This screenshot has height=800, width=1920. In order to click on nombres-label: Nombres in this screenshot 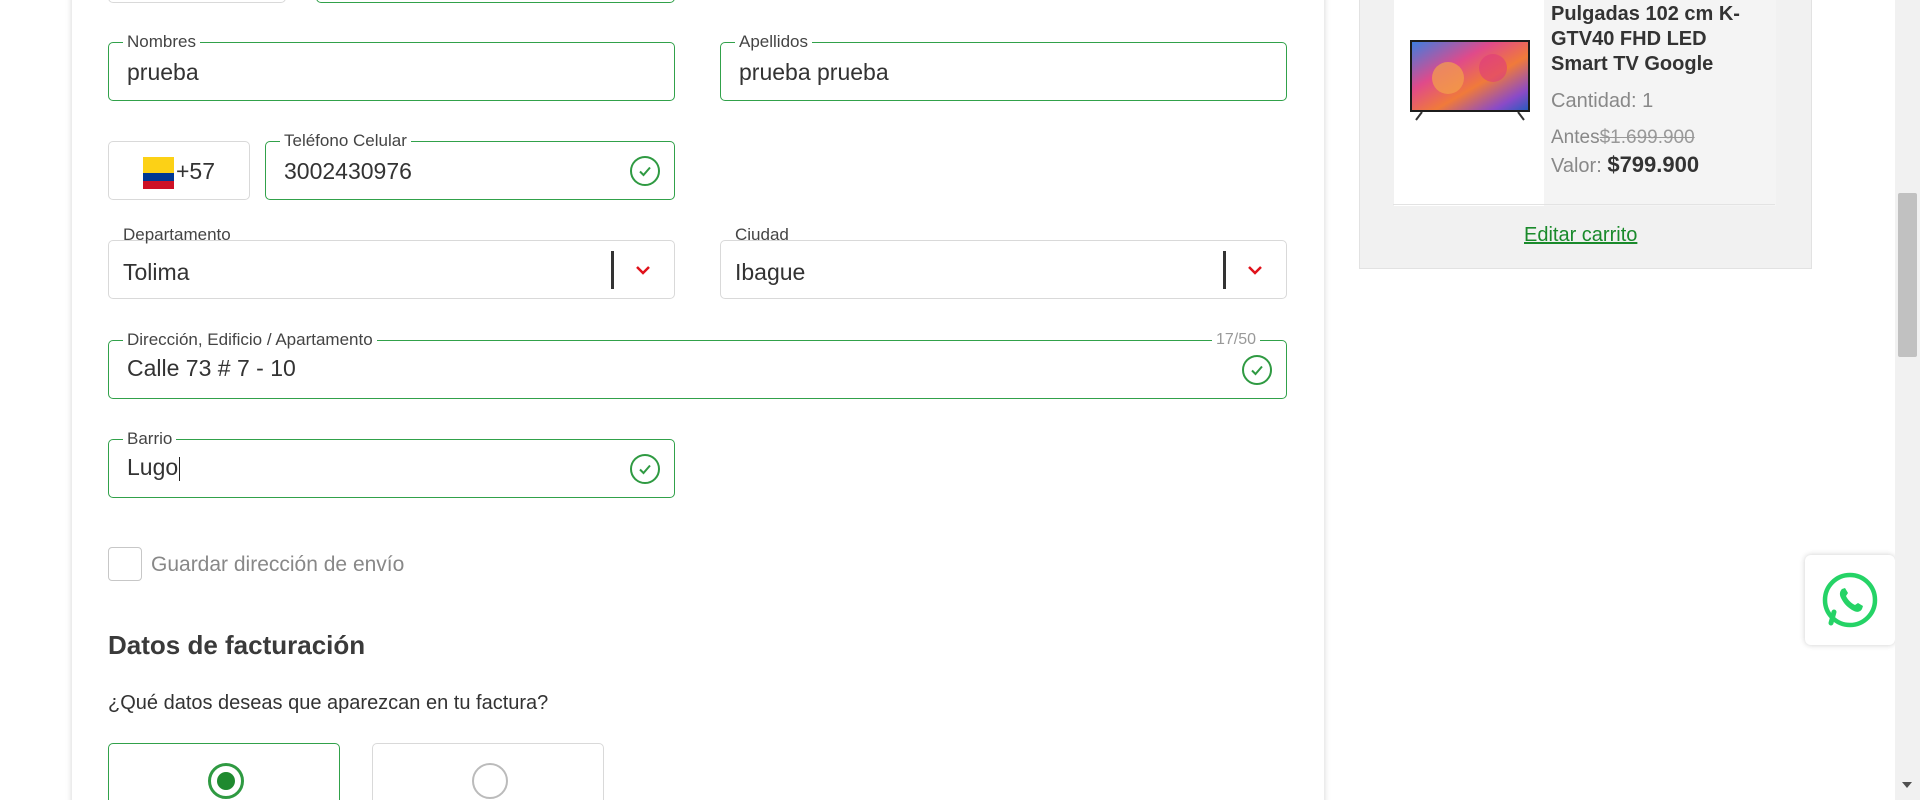, I will do `click(161, 42)`.